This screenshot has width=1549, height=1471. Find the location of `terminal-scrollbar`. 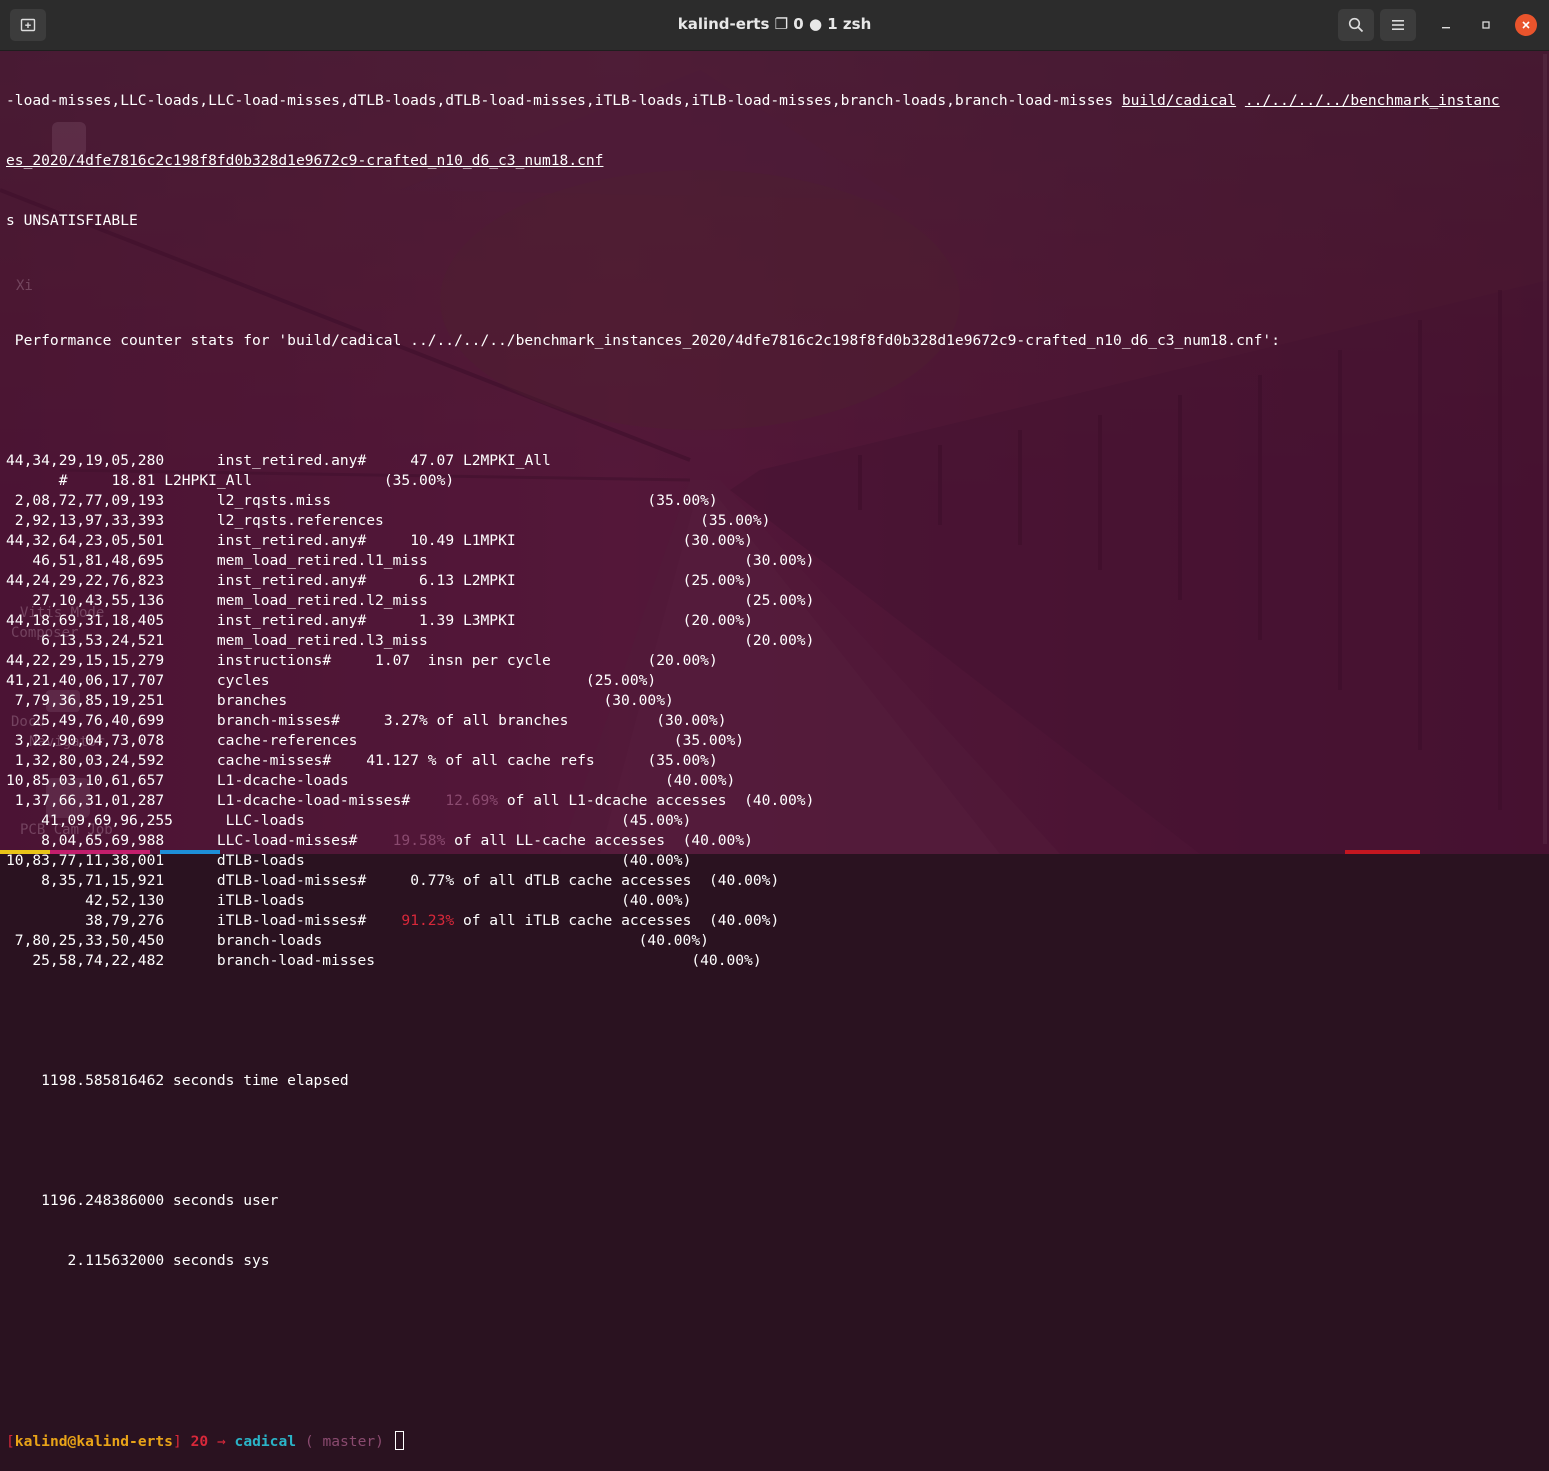

terminal-scrollbar is located at coordinates (1545, 449).